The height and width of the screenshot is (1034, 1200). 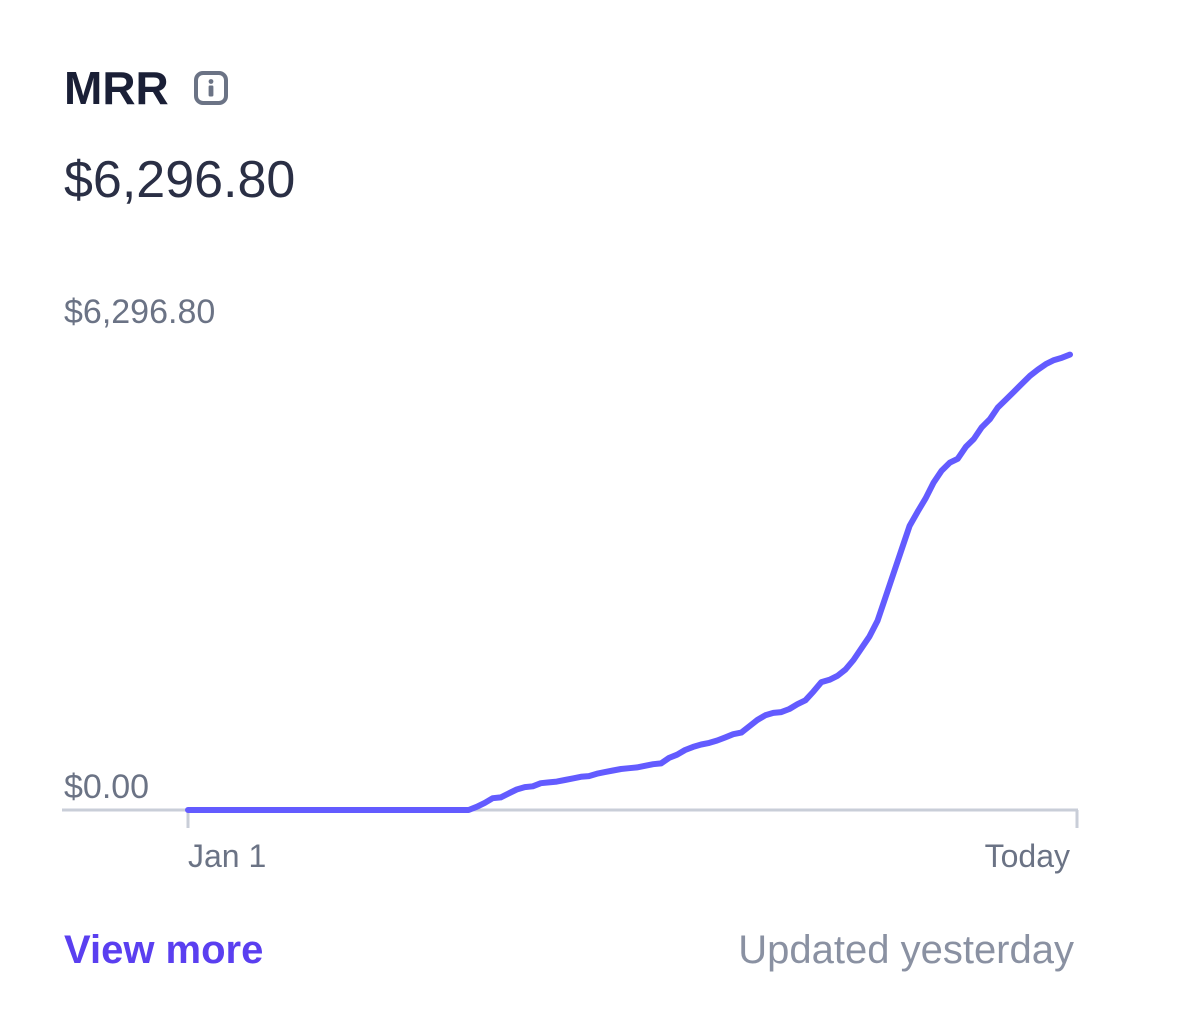 What do you see at coordinates (906, 950) in the screenshot?
I see `updated-timestamp: Updated yesterday` at bounding box center [906, 950].